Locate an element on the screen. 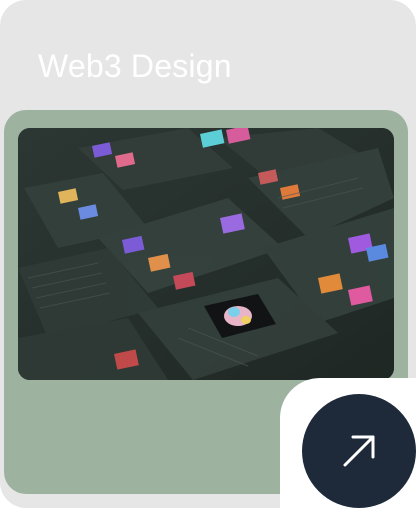 The height and width of the screenshot is (508, 416). open-project-button is located at coordinates (359, 451).